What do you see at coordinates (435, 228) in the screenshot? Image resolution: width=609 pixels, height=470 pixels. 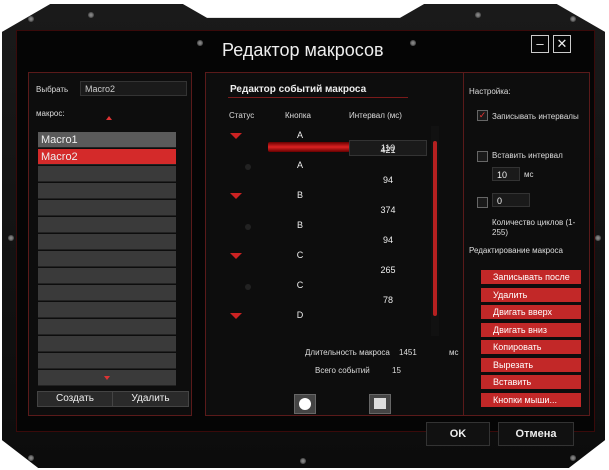 I see `scrollbar-thumb` at bounding box center [435, 228].